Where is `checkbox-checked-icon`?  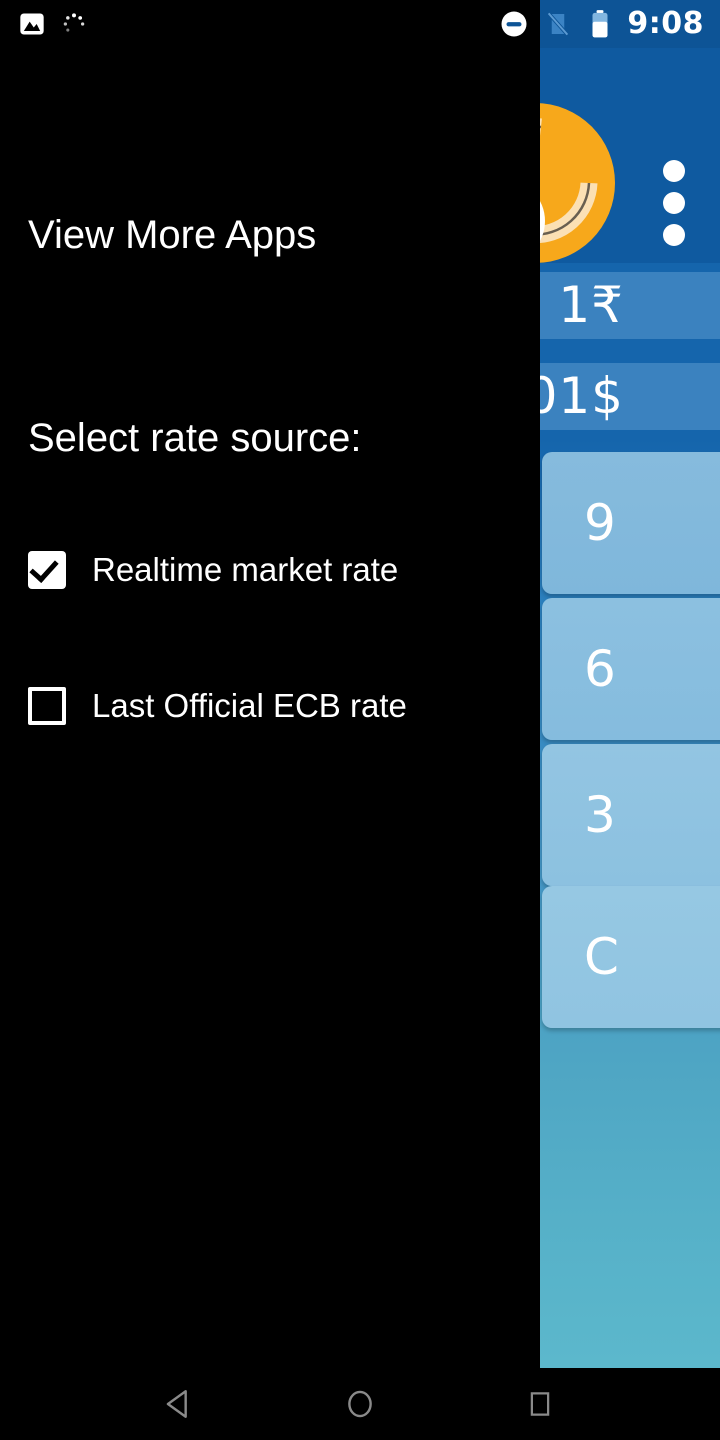
checkbox-checked-icon is located at coordinates (47, 570).